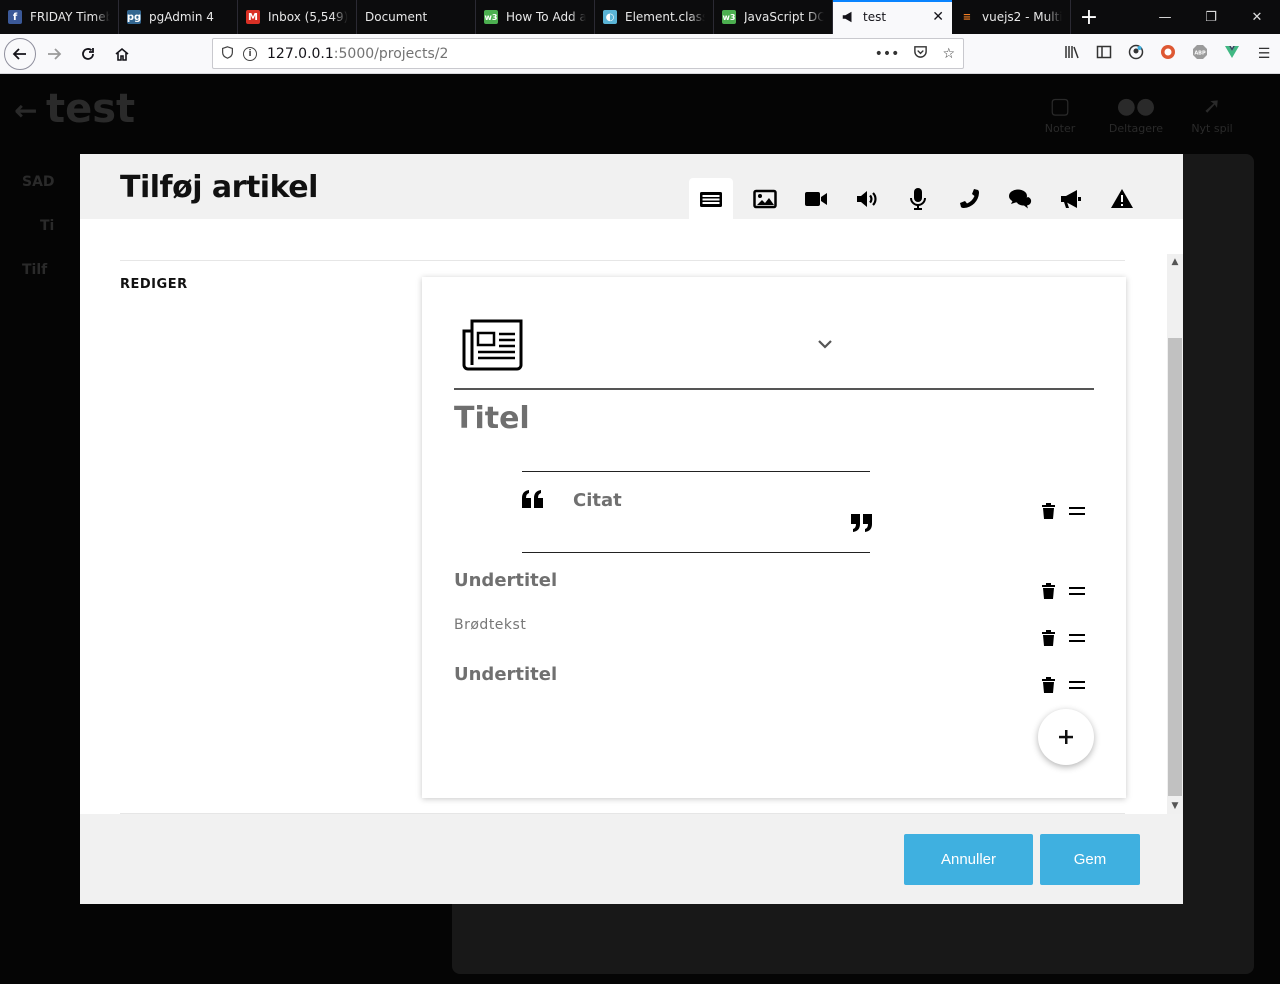  Describe the element at coordinates (219, 187) in the screenshot. I see `modal-title: Tilføj artikel` at that location.